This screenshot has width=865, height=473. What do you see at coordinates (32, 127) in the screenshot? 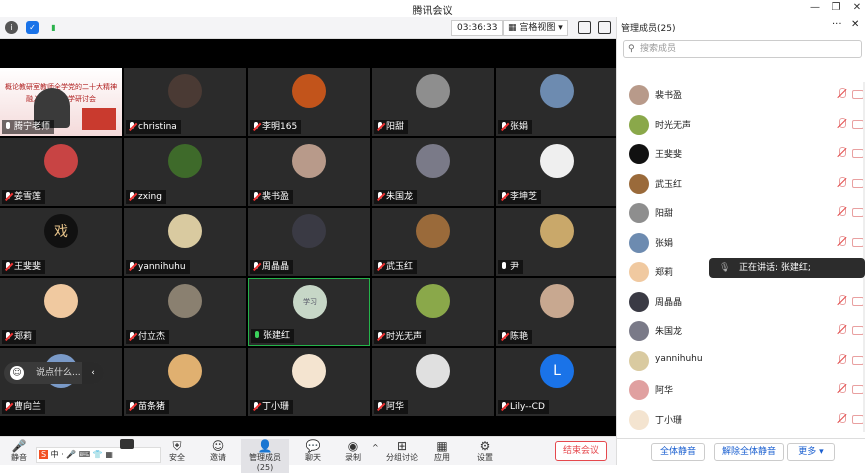
I see `participant-name: 腾宁老师` at bounding box center [32, 127].